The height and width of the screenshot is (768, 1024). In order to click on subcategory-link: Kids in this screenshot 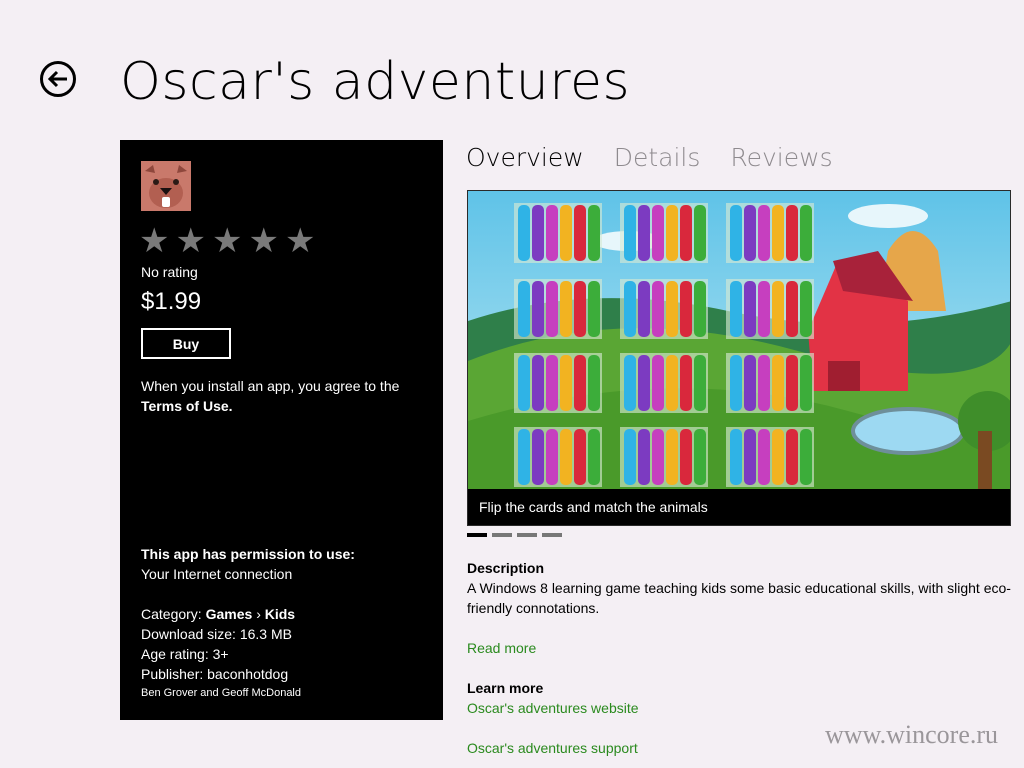, I will do `click(280, 614)`.